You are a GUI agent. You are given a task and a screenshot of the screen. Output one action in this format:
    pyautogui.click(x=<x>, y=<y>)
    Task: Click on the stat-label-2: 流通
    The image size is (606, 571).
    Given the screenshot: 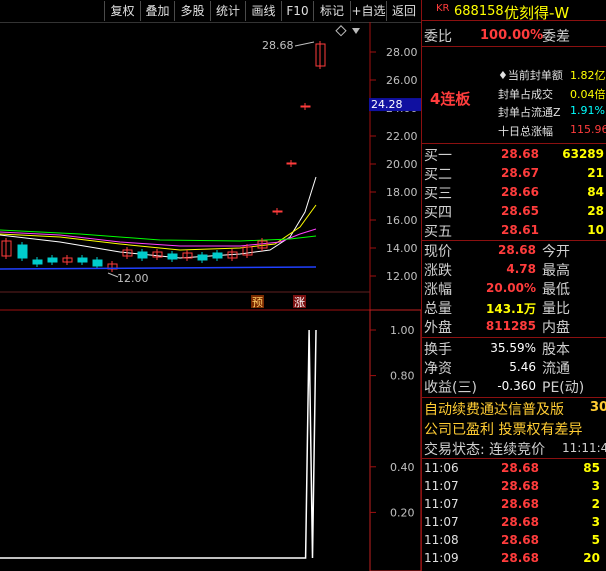 What is the action you would take?
    pyautogui.click(x=556, y=369)
    